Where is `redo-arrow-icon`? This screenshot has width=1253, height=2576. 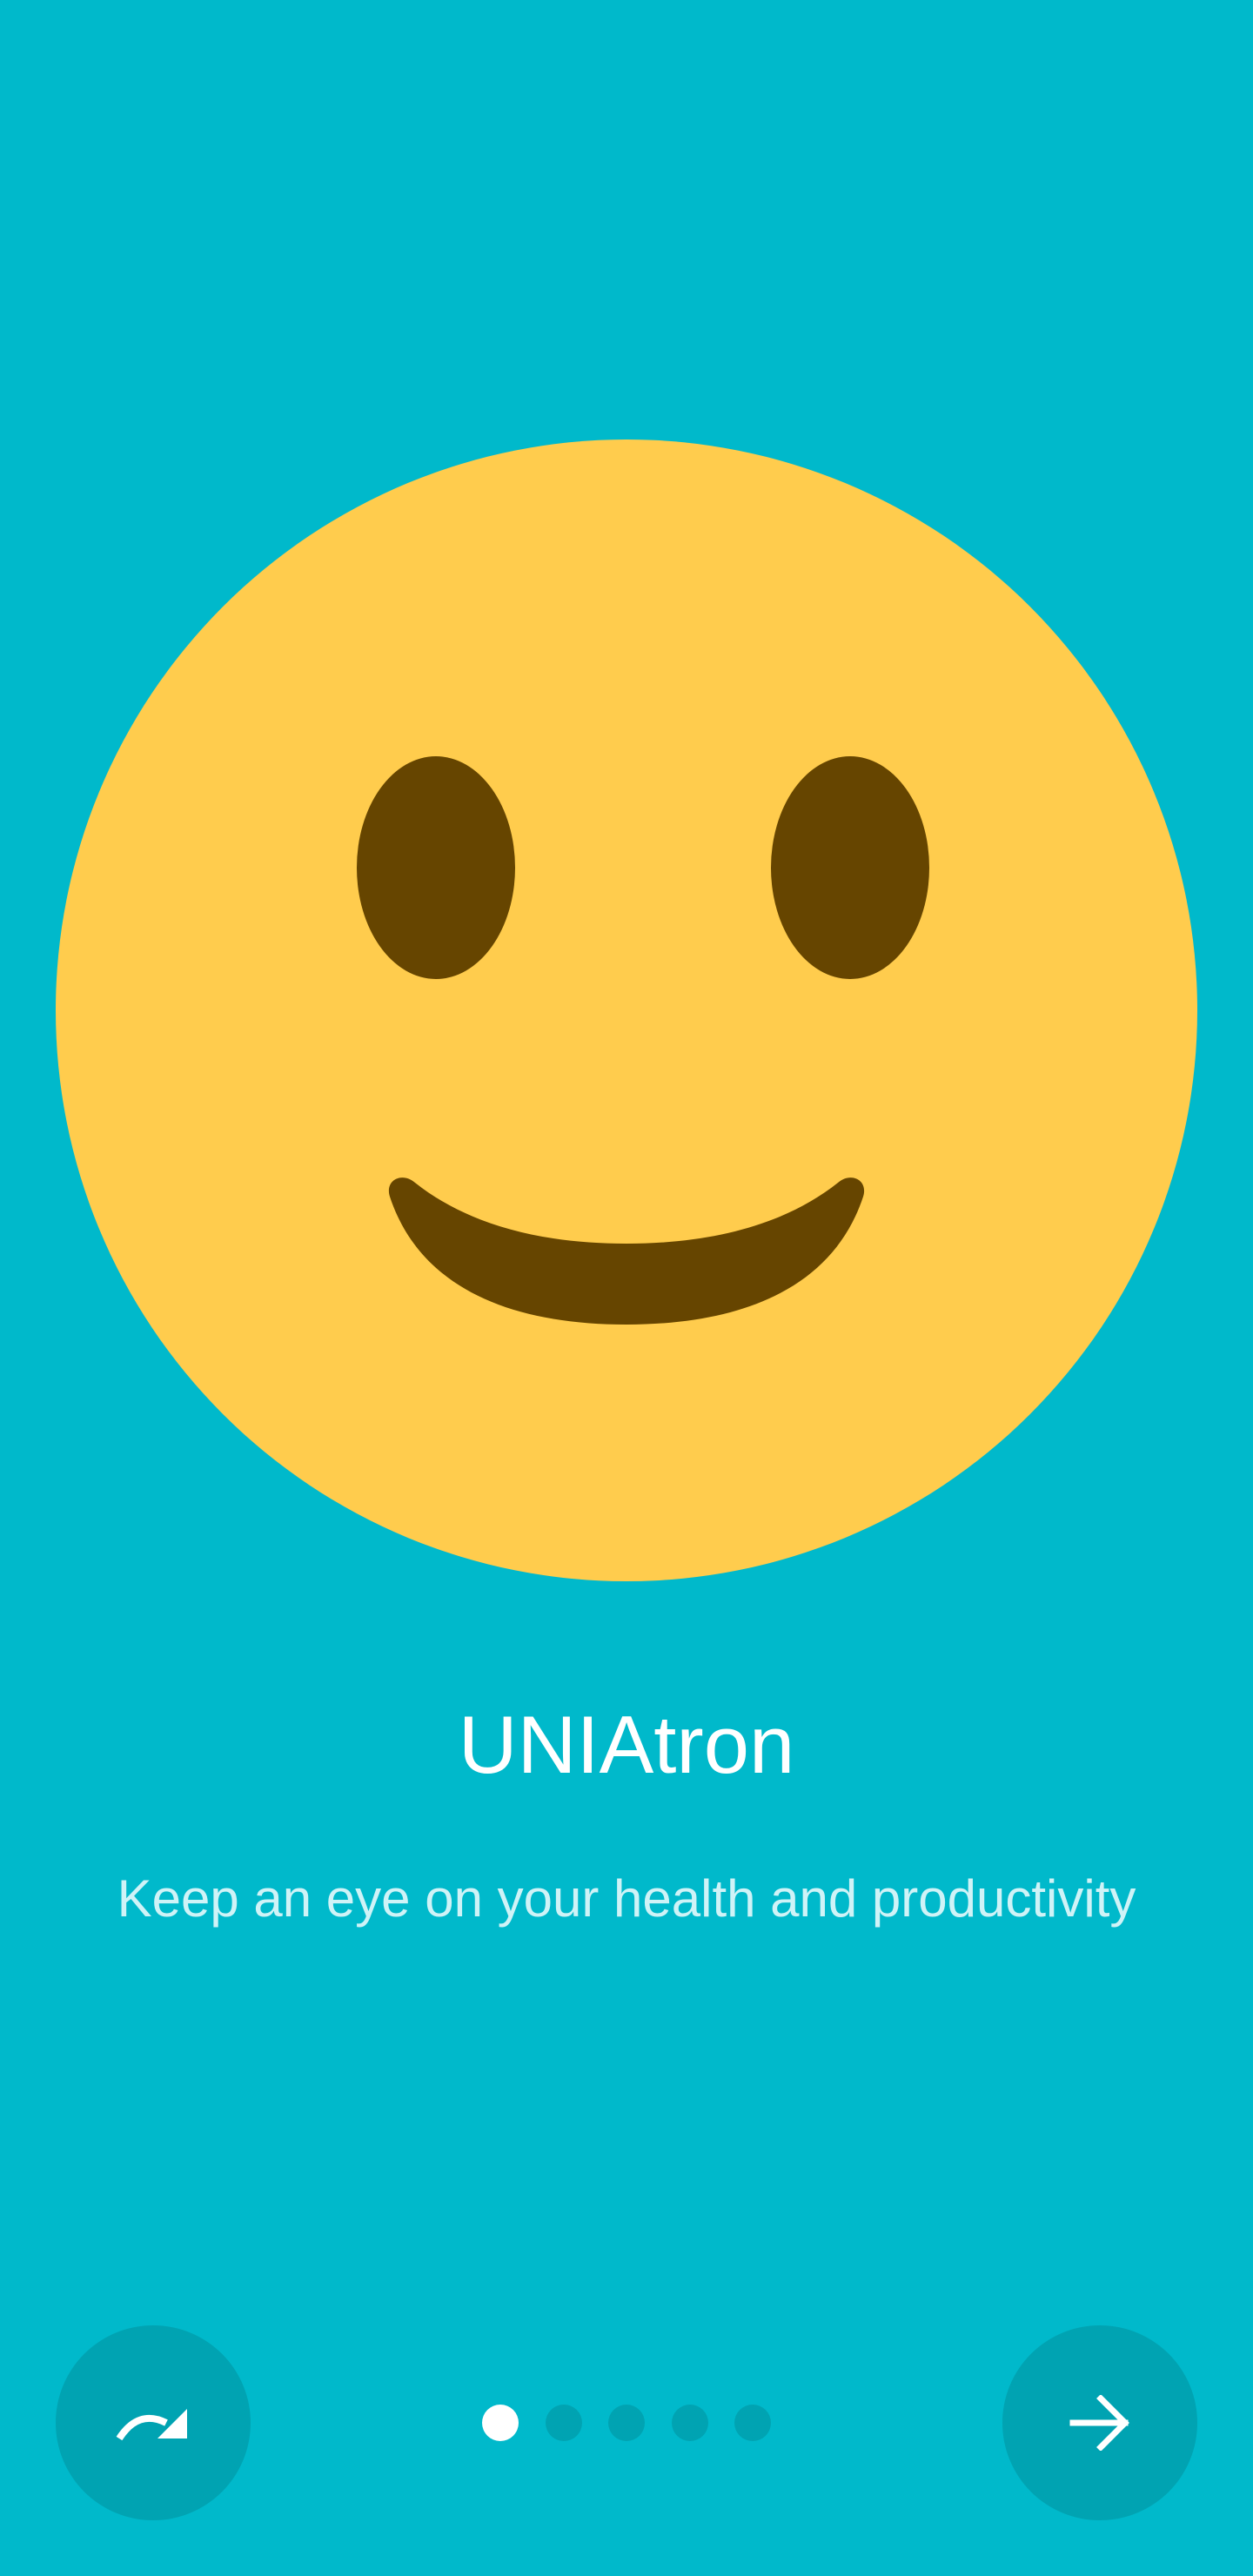
redo-arrow-icon is located at coordinates (153, 2423).